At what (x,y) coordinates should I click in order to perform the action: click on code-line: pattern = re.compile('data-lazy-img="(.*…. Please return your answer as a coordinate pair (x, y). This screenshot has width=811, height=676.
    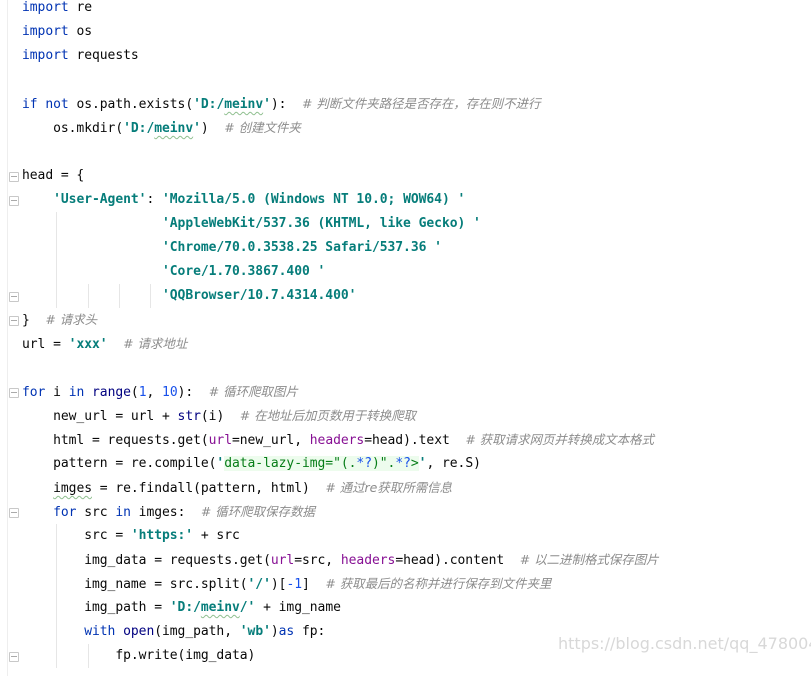
    Looking at the image, I should click on (405, 464).